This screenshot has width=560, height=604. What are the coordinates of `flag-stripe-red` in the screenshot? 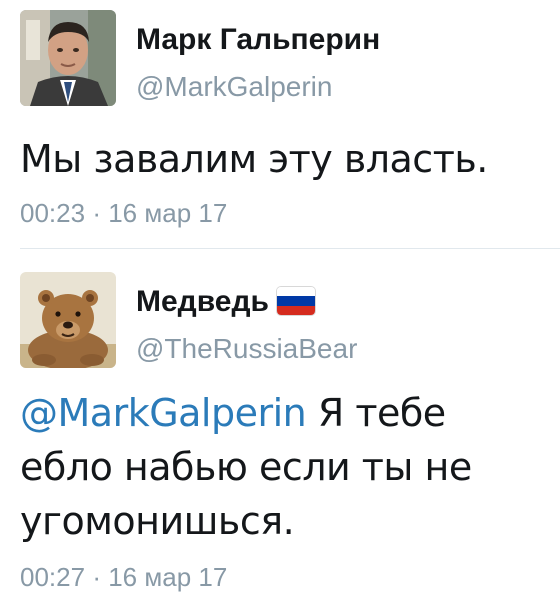 It's located at (295, 310).